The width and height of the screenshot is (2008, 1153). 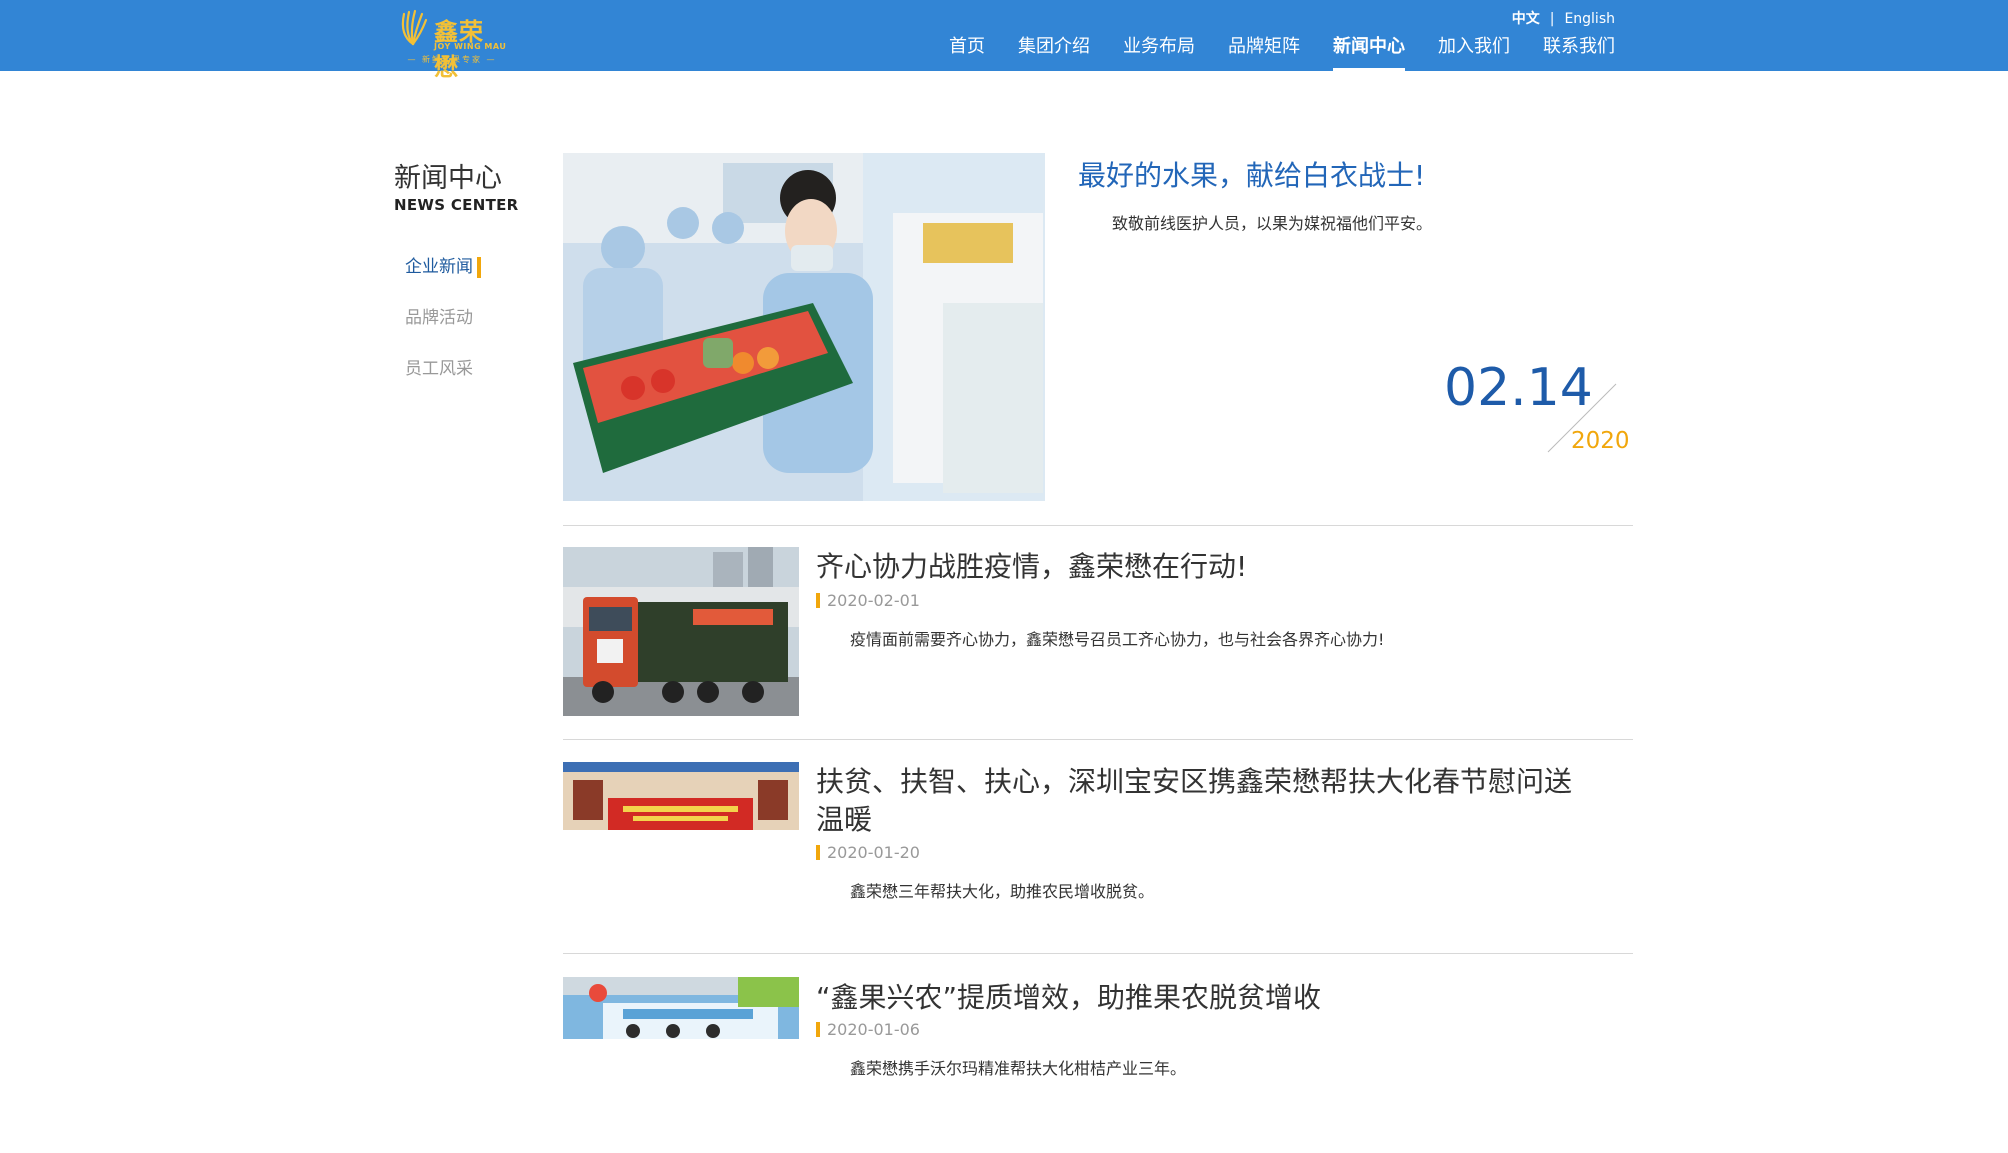 I want to click on news-date: 2020-01-06, so click(x=868, y=1029).